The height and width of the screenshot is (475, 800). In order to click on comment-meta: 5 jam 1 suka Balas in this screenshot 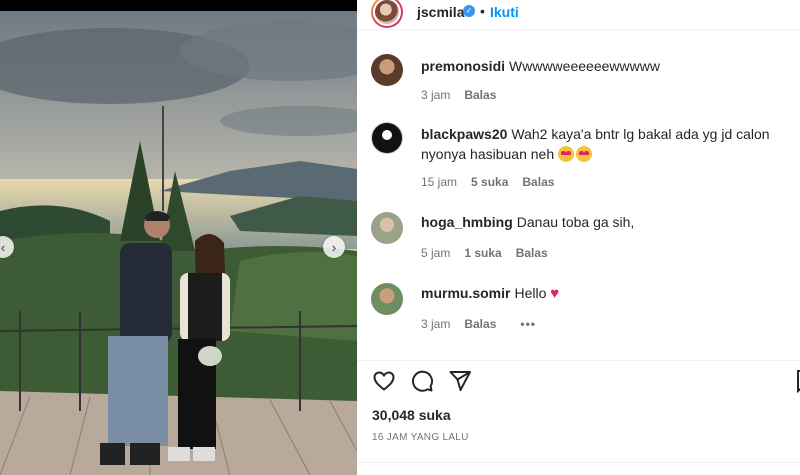, I will do `click(484, 253)`.